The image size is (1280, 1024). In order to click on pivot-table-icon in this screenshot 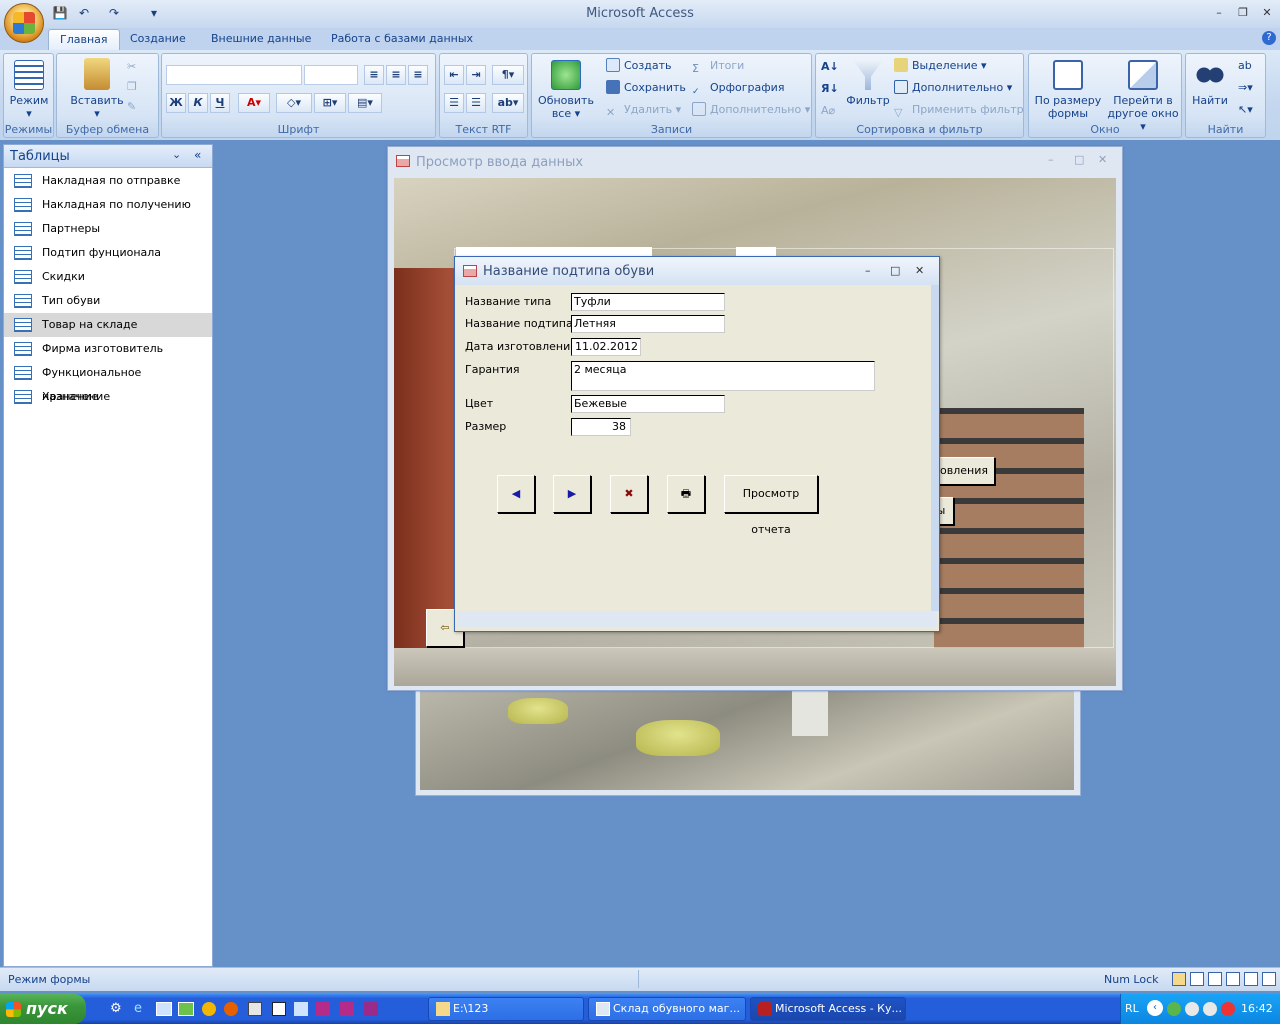, I will do `click(1215, 979)`.